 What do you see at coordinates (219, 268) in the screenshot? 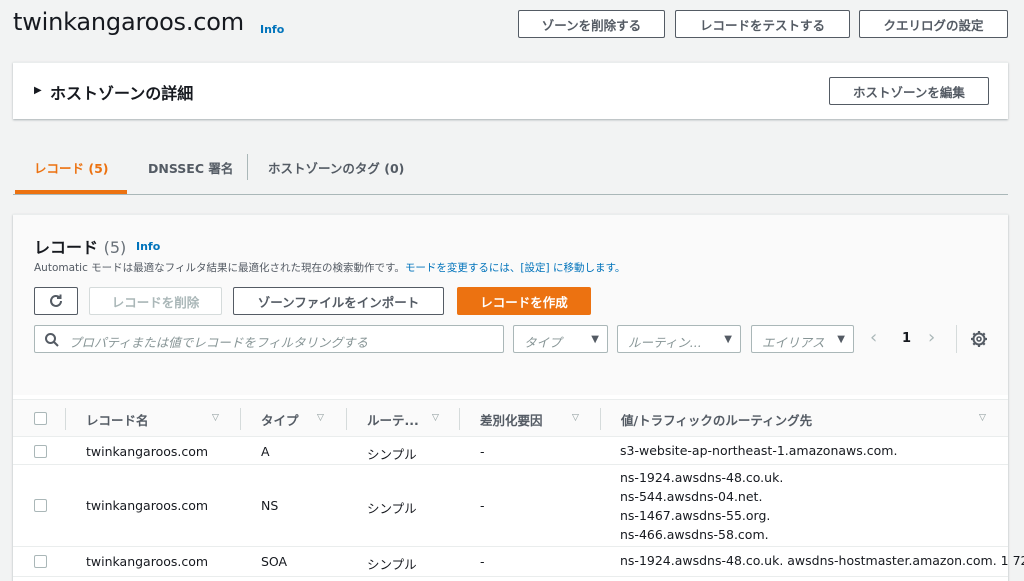
I see `records-description-text: Automatic モードは最適なフィルタ結果に最適化された現在の検索動作です。` at bounding box center [219, 268].